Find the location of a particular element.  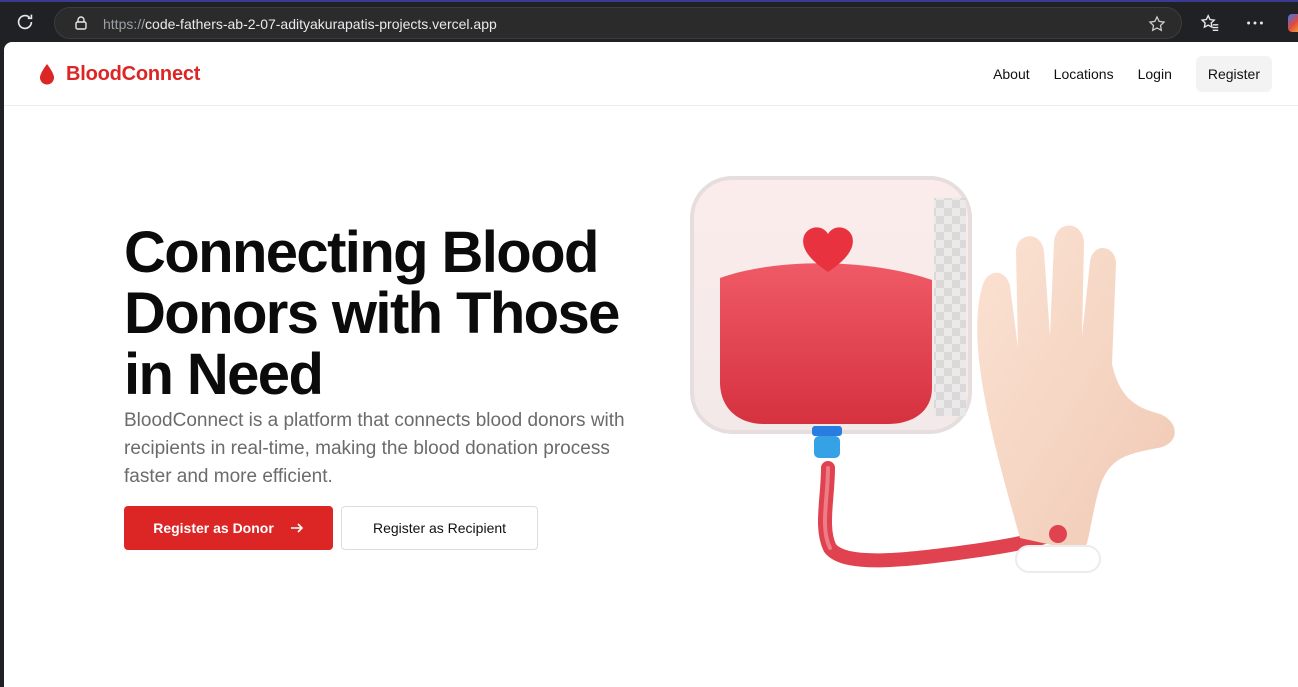

url-protocol: https:// is located at coordinates (124, 24).